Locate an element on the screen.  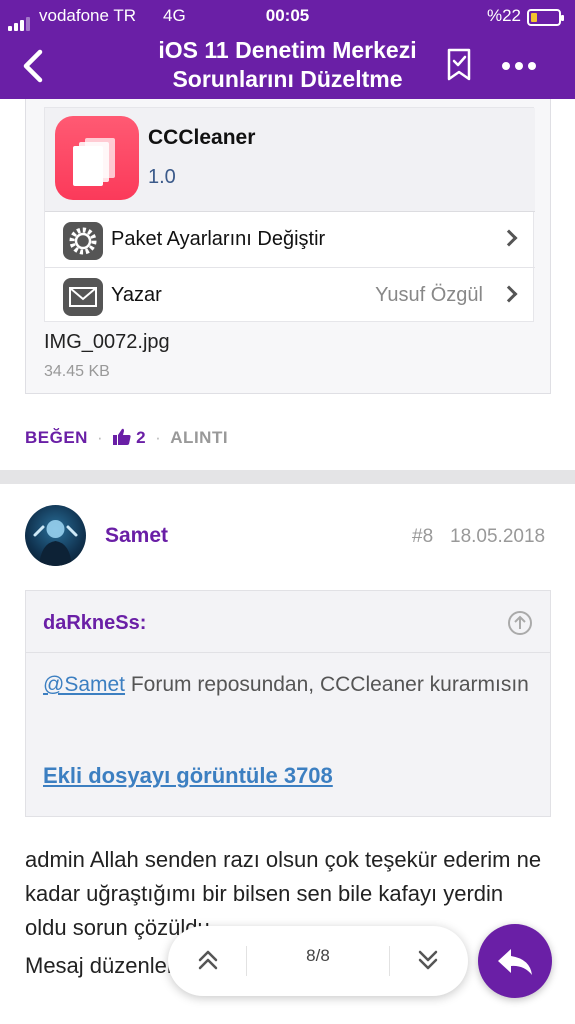
back-button is located at coordinates (33, 66).